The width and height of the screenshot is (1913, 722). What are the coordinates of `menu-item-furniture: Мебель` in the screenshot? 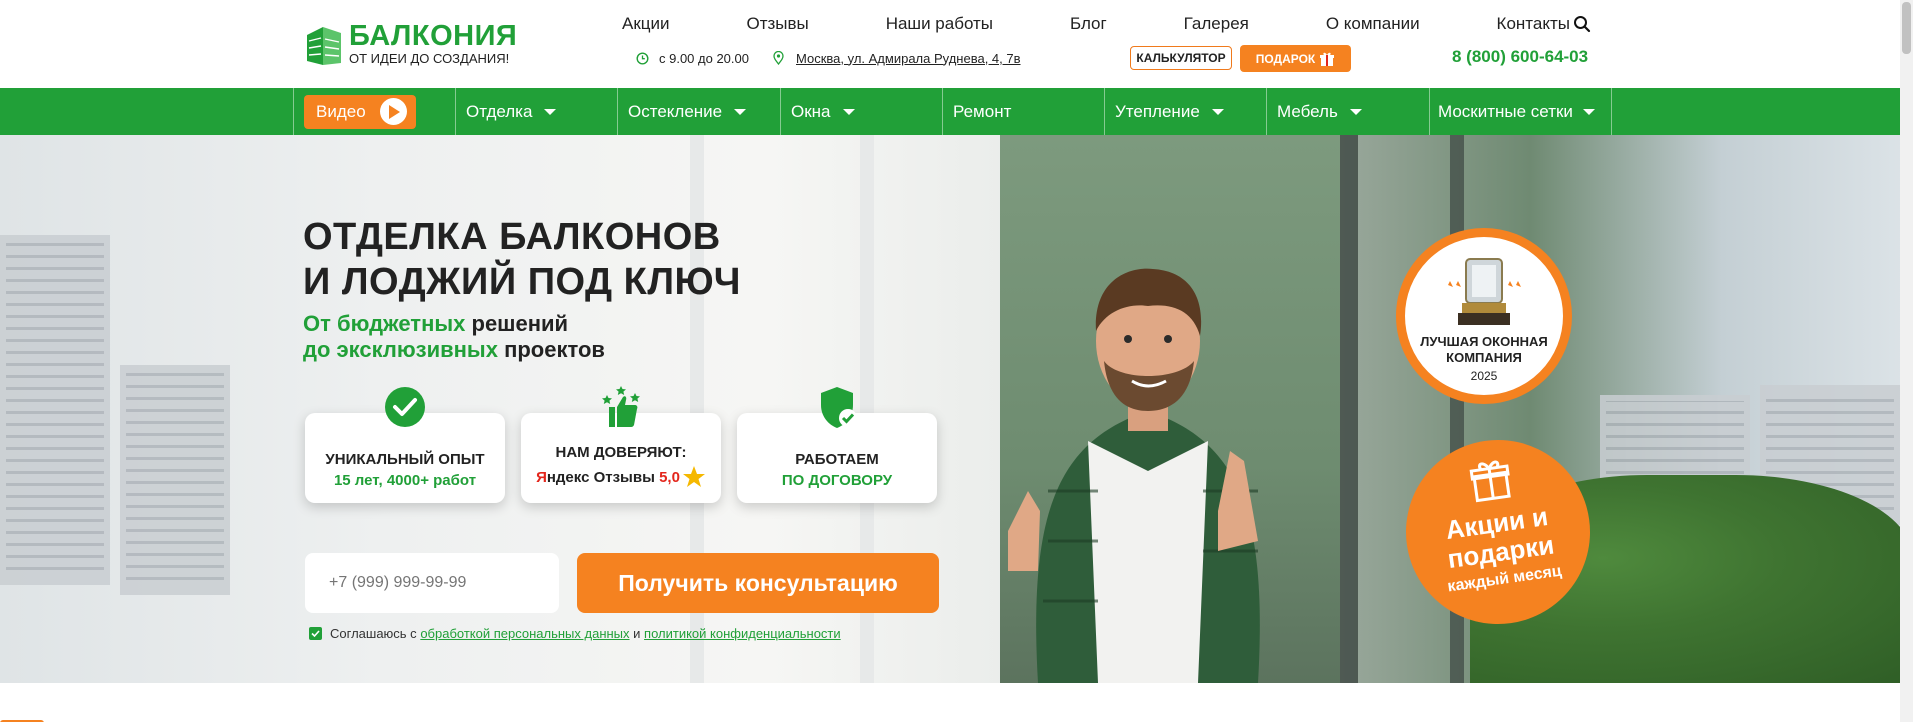 It's located at (1347, 111).